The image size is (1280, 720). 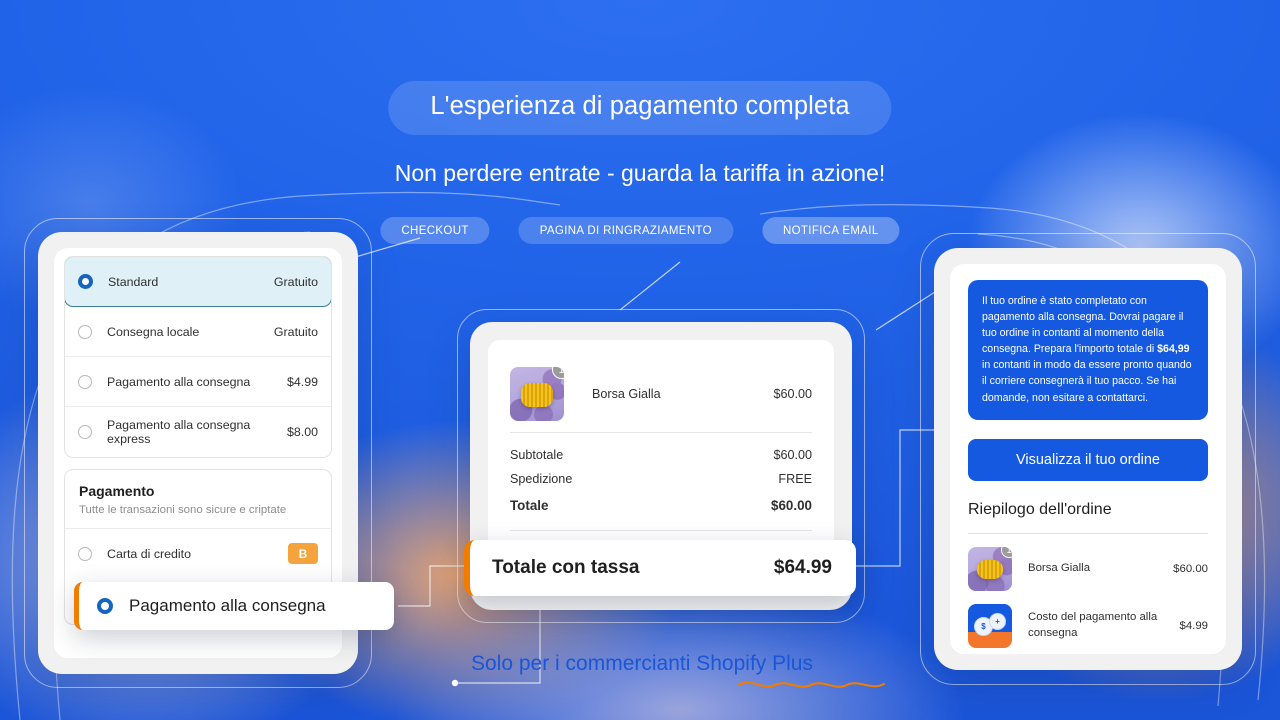 I want to click on product-name: Borsa Gialla, so click(x=626, y=394).